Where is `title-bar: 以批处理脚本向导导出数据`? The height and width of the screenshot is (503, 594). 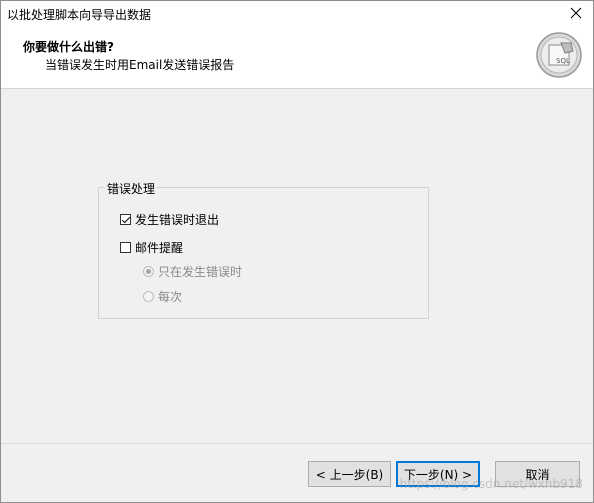 title-bar: 以批处理脚本向导导出数据 is located at coordinates (297, 13).